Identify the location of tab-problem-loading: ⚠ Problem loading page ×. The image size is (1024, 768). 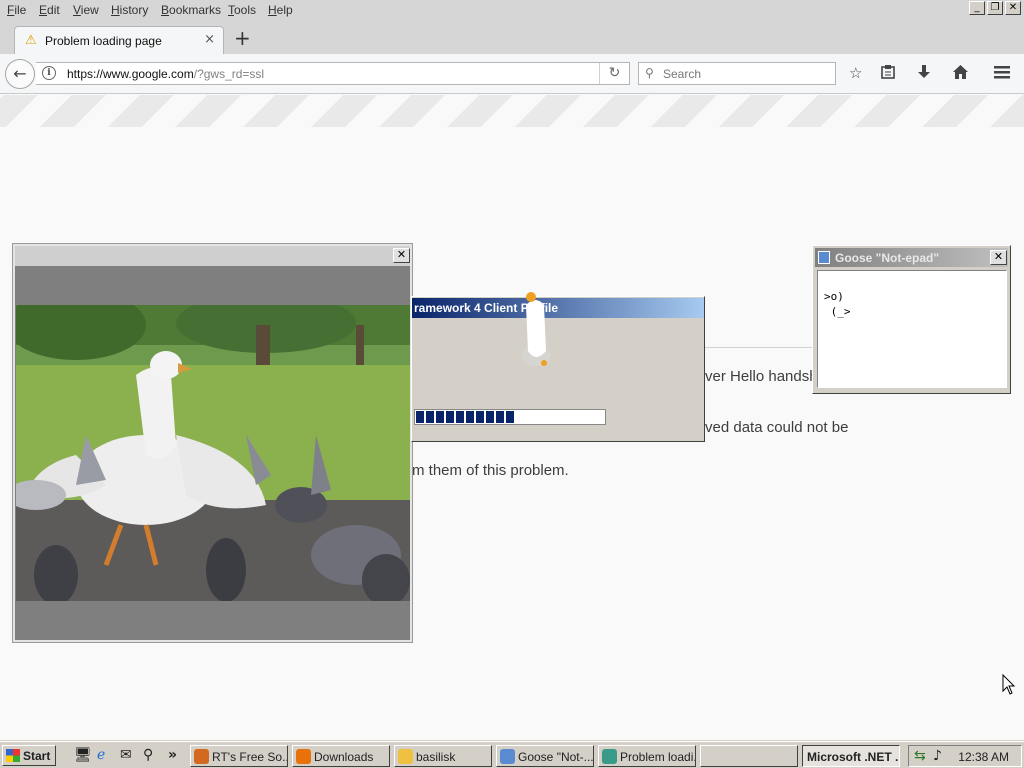
(119, 40).